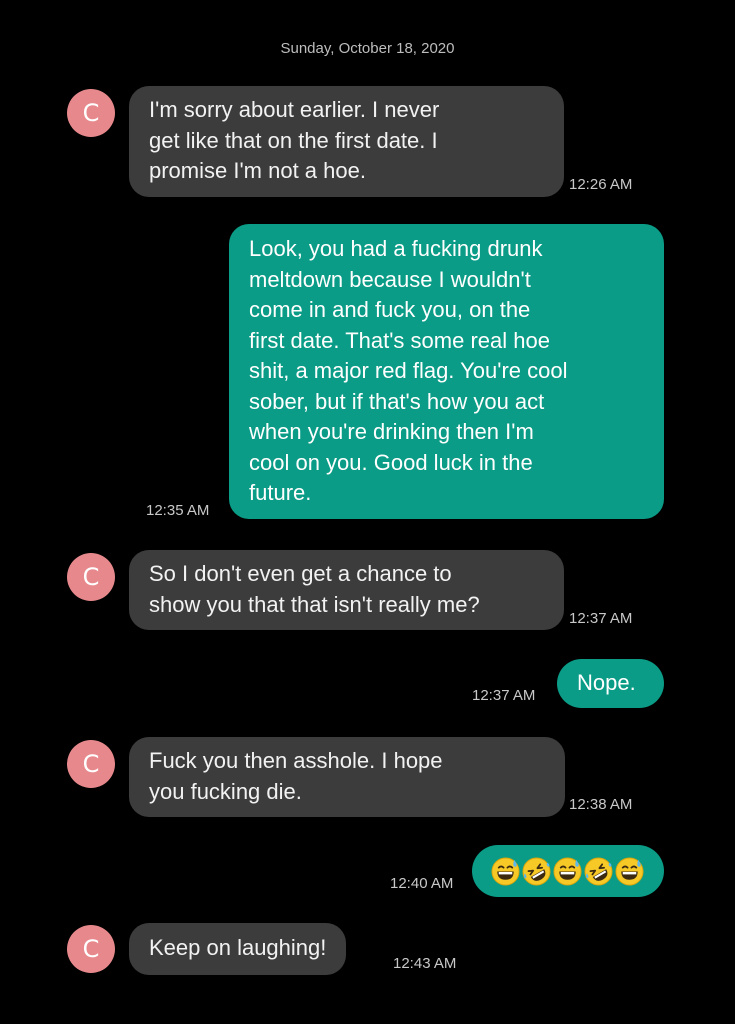 Image resolution: width=735 pixels, height=1024 pixels. I want to click on message-timestamp: 12:35 AM, so click(178, 510).